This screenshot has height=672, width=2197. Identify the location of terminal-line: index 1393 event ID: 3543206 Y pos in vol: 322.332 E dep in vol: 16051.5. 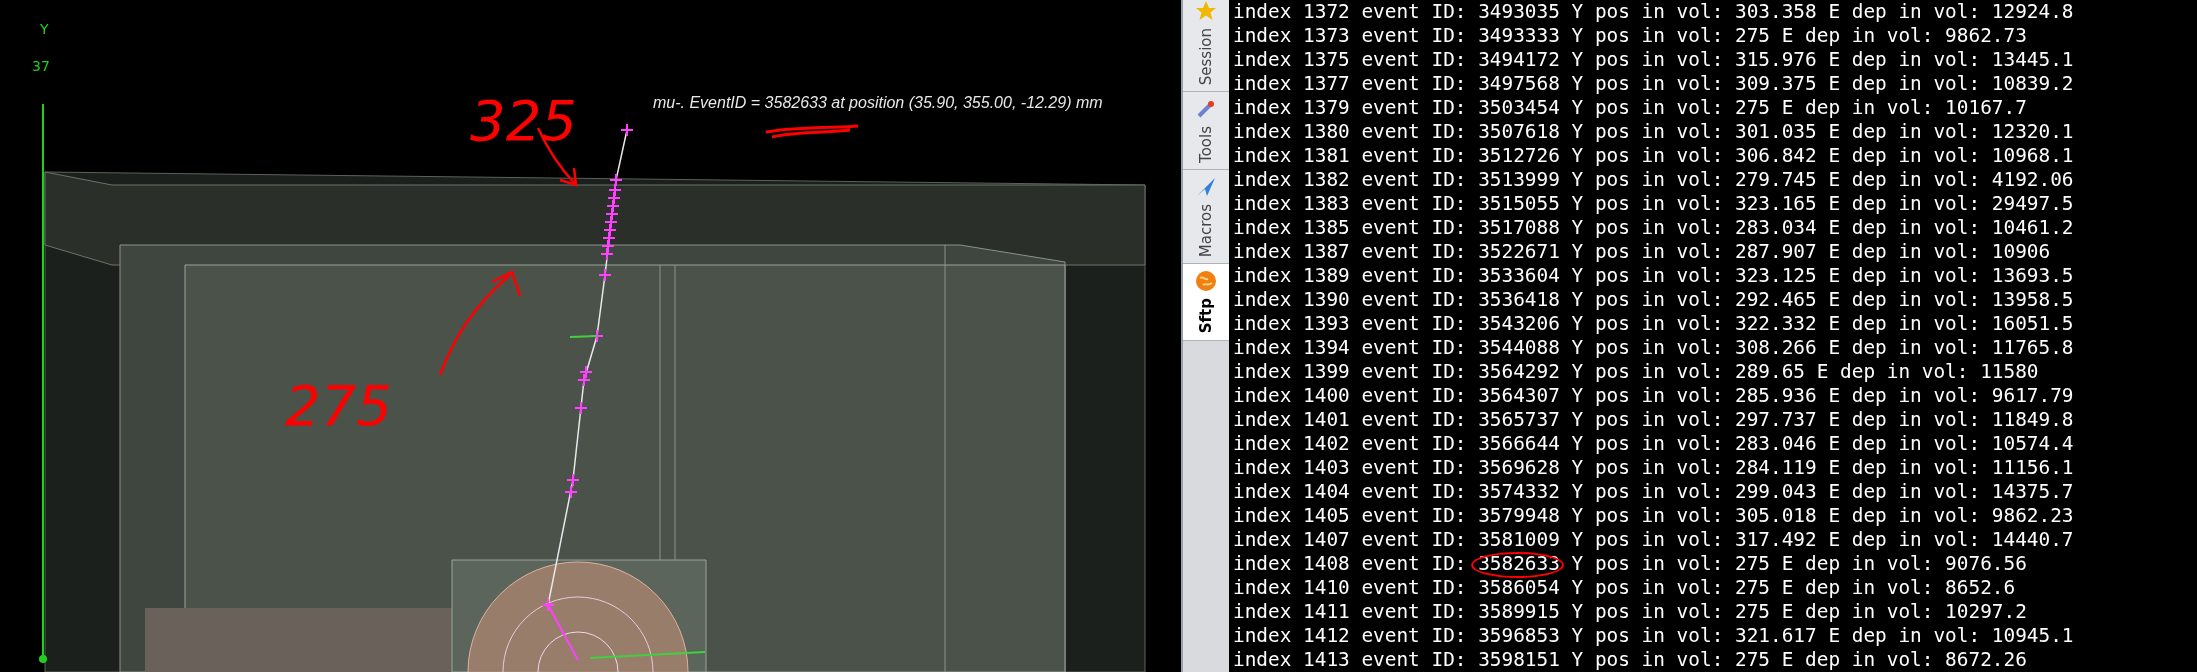
(1653, 323).